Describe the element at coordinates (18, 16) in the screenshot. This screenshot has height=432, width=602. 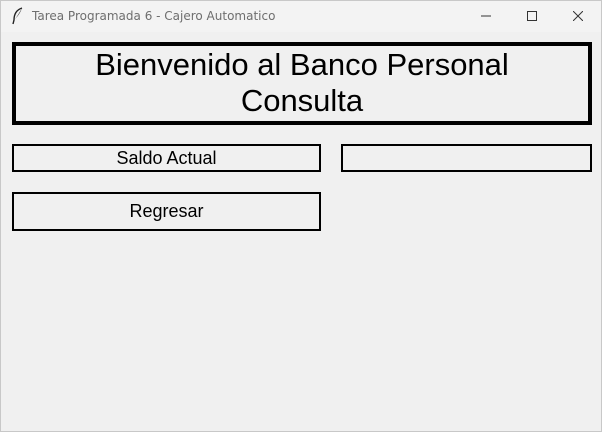
I see `feather-icon` at that location.